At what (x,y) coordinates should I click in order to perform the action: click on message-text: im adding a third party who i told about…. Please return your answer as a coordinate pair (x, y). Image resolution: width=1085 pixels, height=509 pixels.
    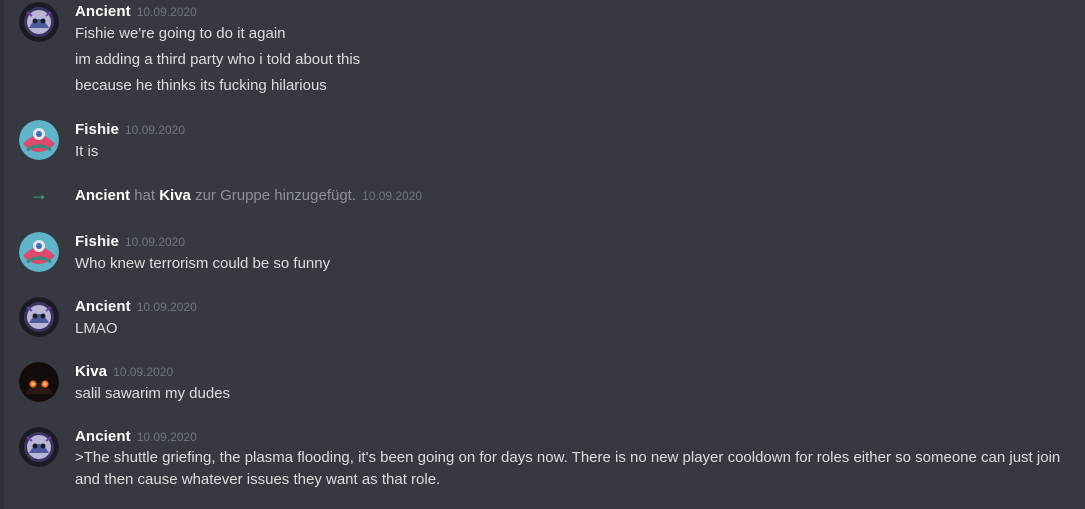
    Looking at the image, I should click on (218, 59).